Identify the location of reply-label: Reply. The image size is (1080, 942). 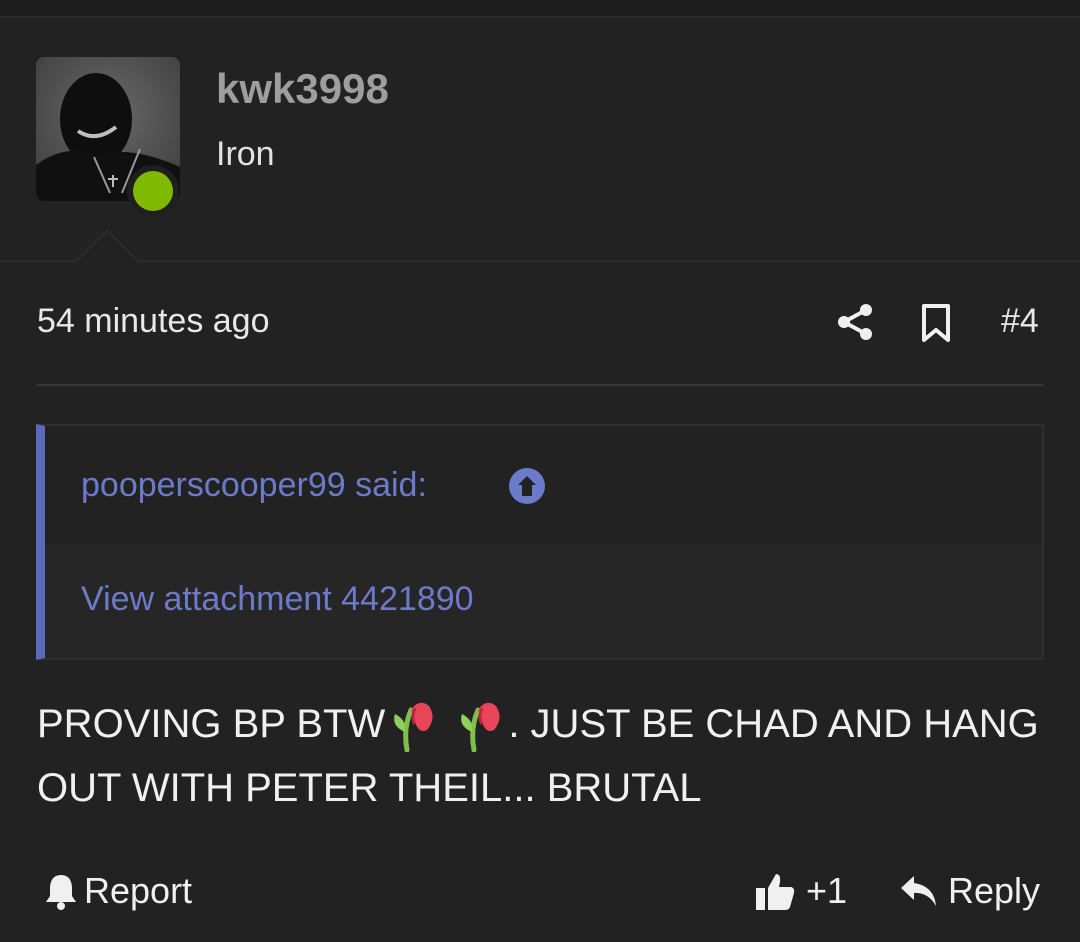
(994, 890).